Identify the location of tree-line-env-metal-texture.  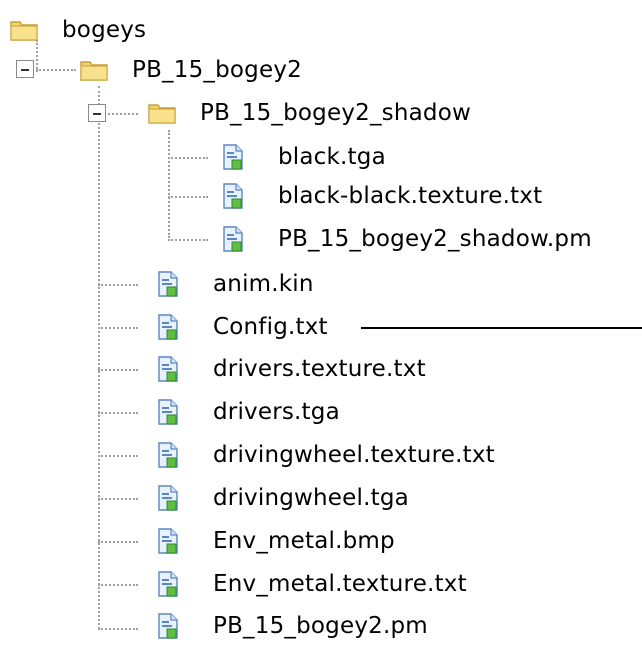
(118, 585).